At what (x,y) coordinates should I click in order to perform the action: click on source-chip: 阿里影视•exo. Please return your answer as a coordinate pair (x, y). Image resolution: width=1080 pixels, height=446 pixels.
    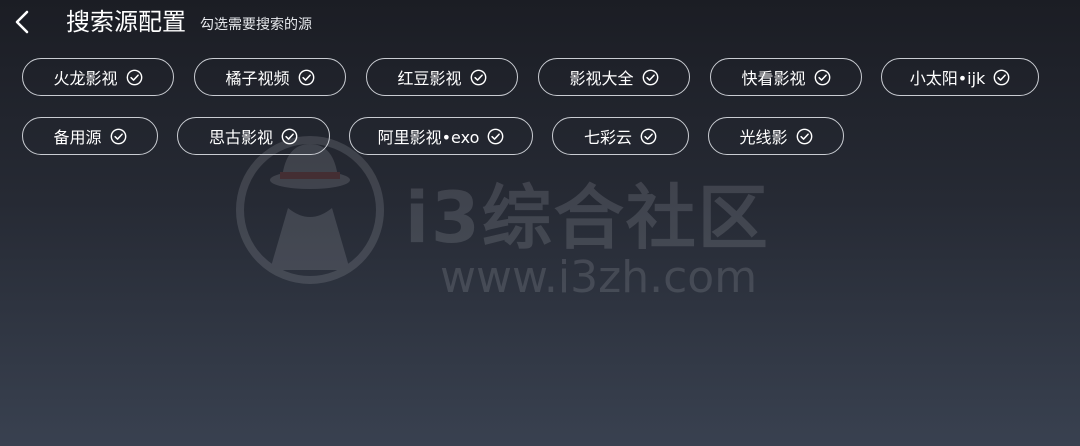
    Looking at the image, I should click on (441, 136).